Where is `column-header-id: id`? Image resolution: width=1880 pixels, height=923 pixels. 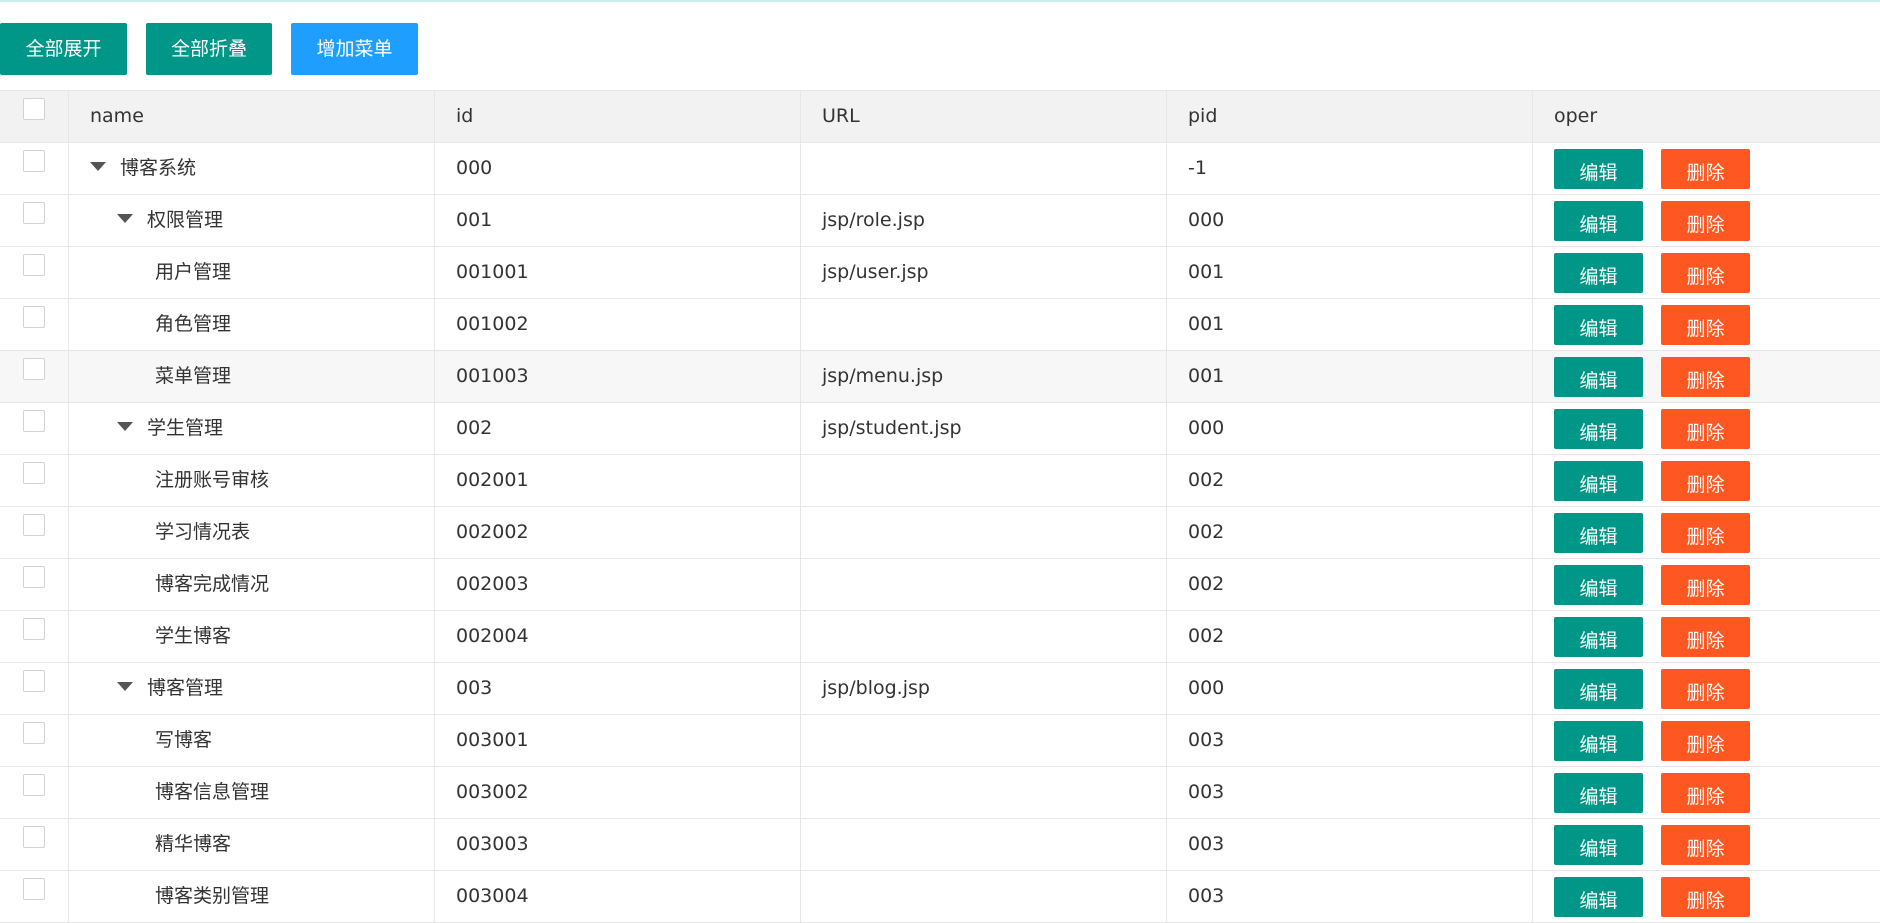 column-header-id: id is located at coordinates (617, 116).